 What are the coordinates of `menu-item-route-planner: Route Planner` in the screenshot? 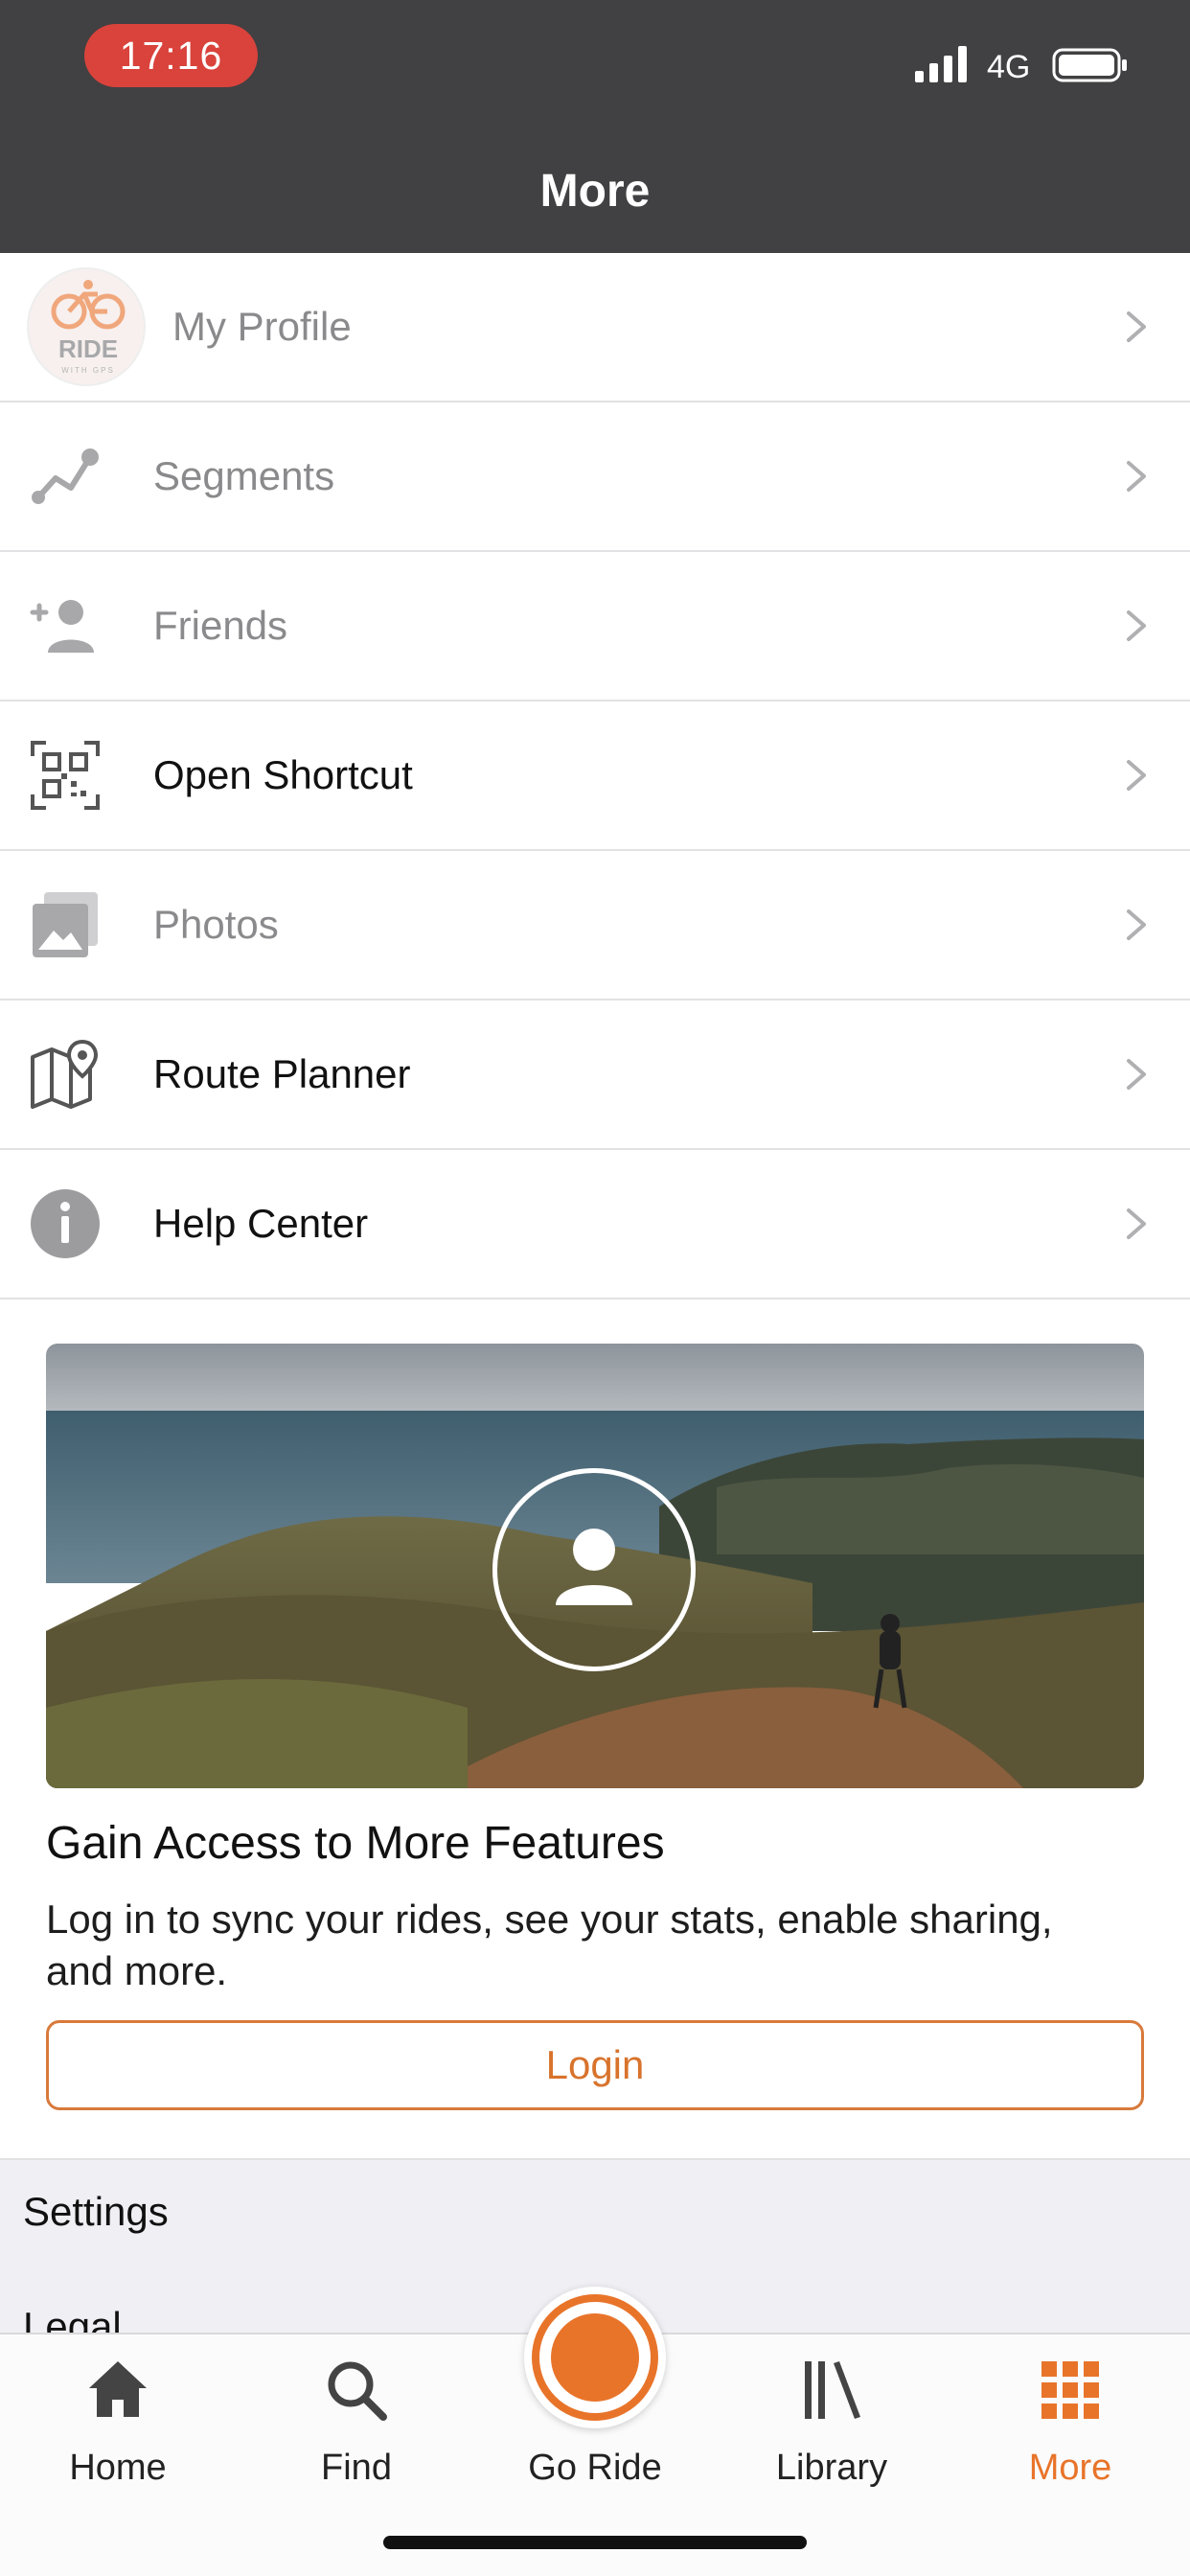 It's located at (595, 1075).